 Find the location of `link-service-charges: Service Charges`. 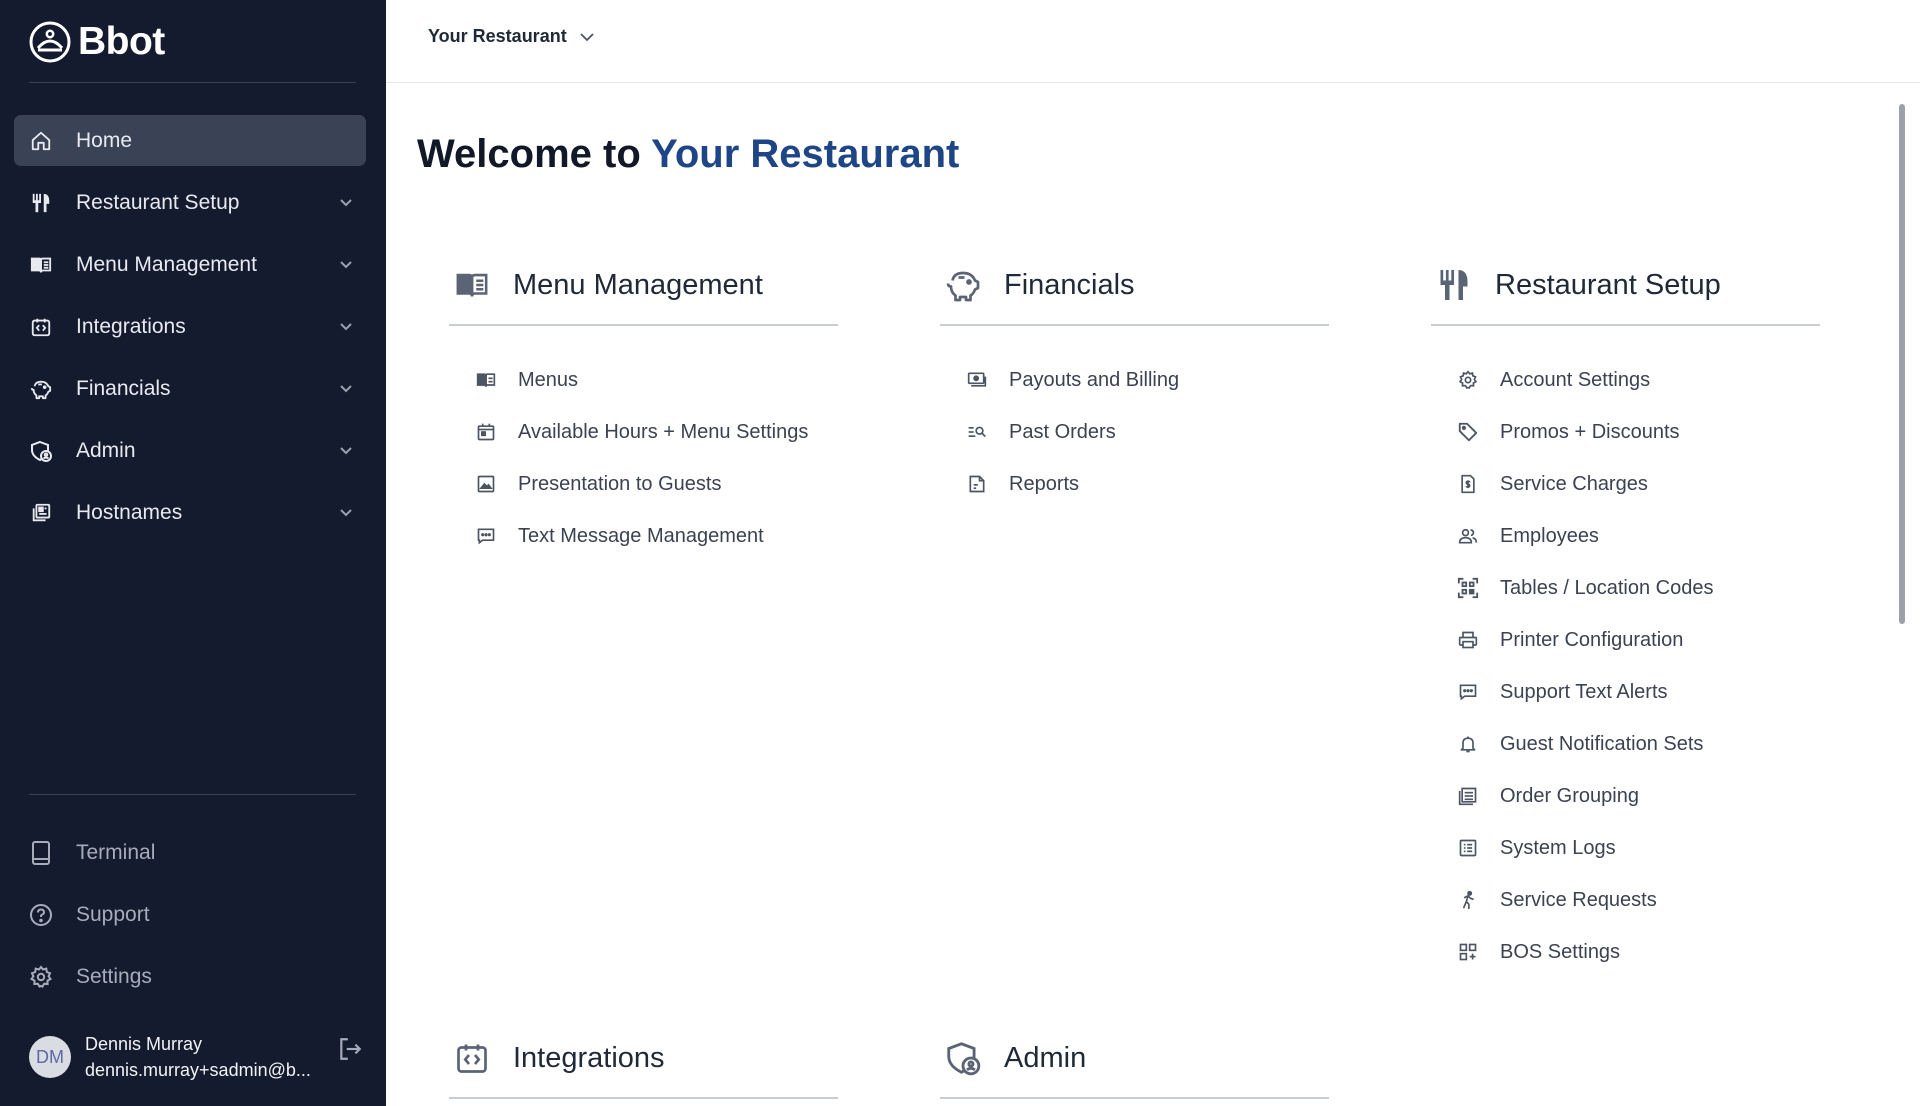

link-service-charges: Service Charges is located at coordinates (1638, 484).